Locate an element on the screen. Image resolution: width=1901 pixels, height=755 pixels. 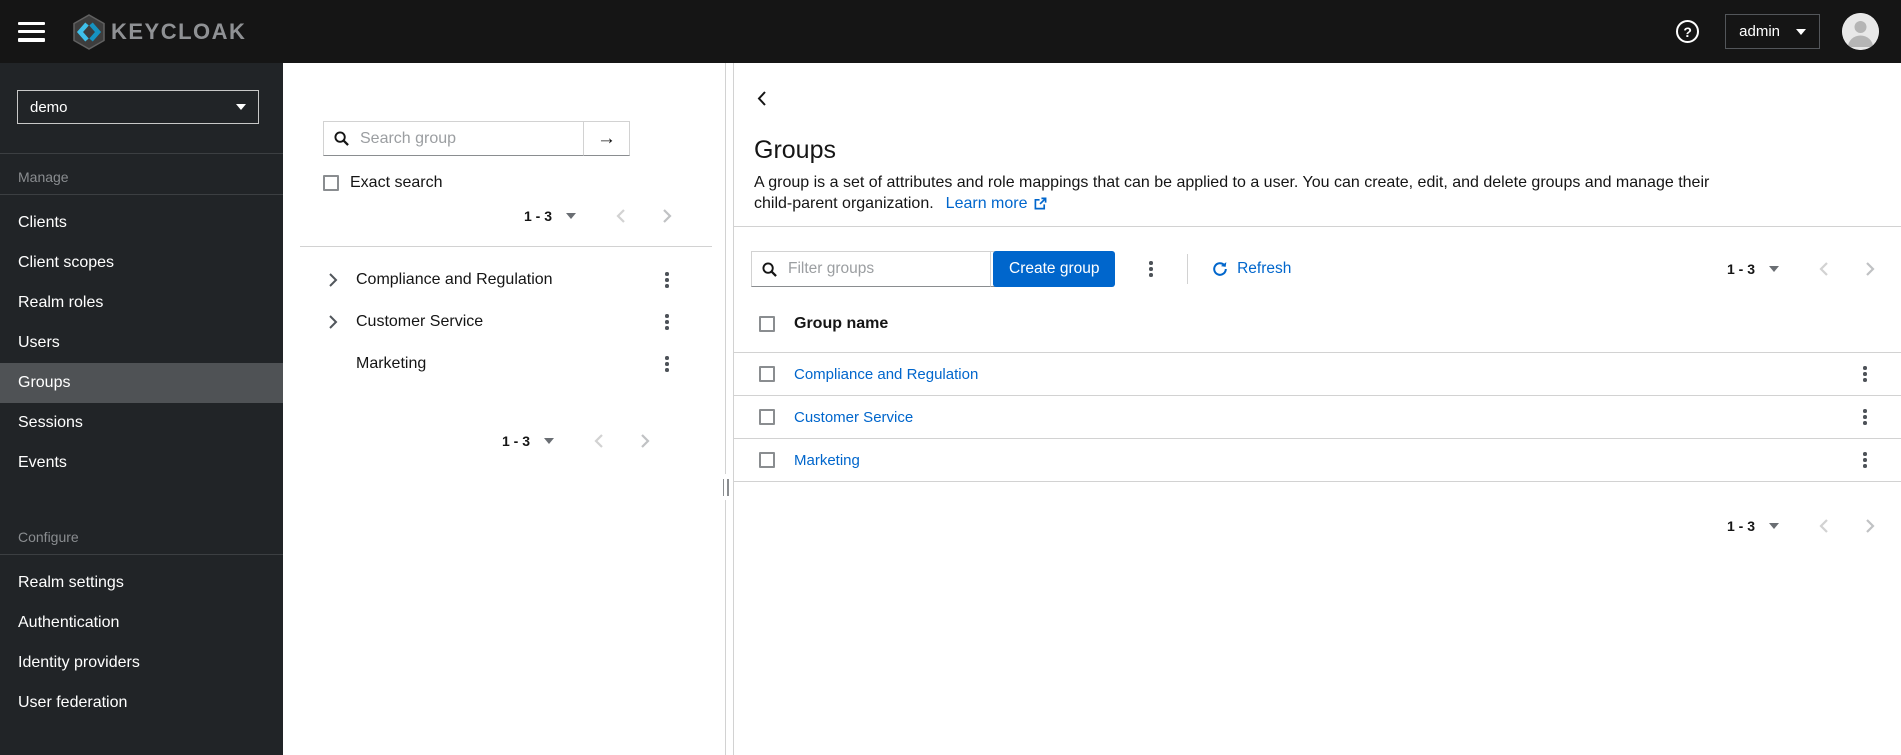
exact-search-label: Exact search is located at coordinates (396, 182).